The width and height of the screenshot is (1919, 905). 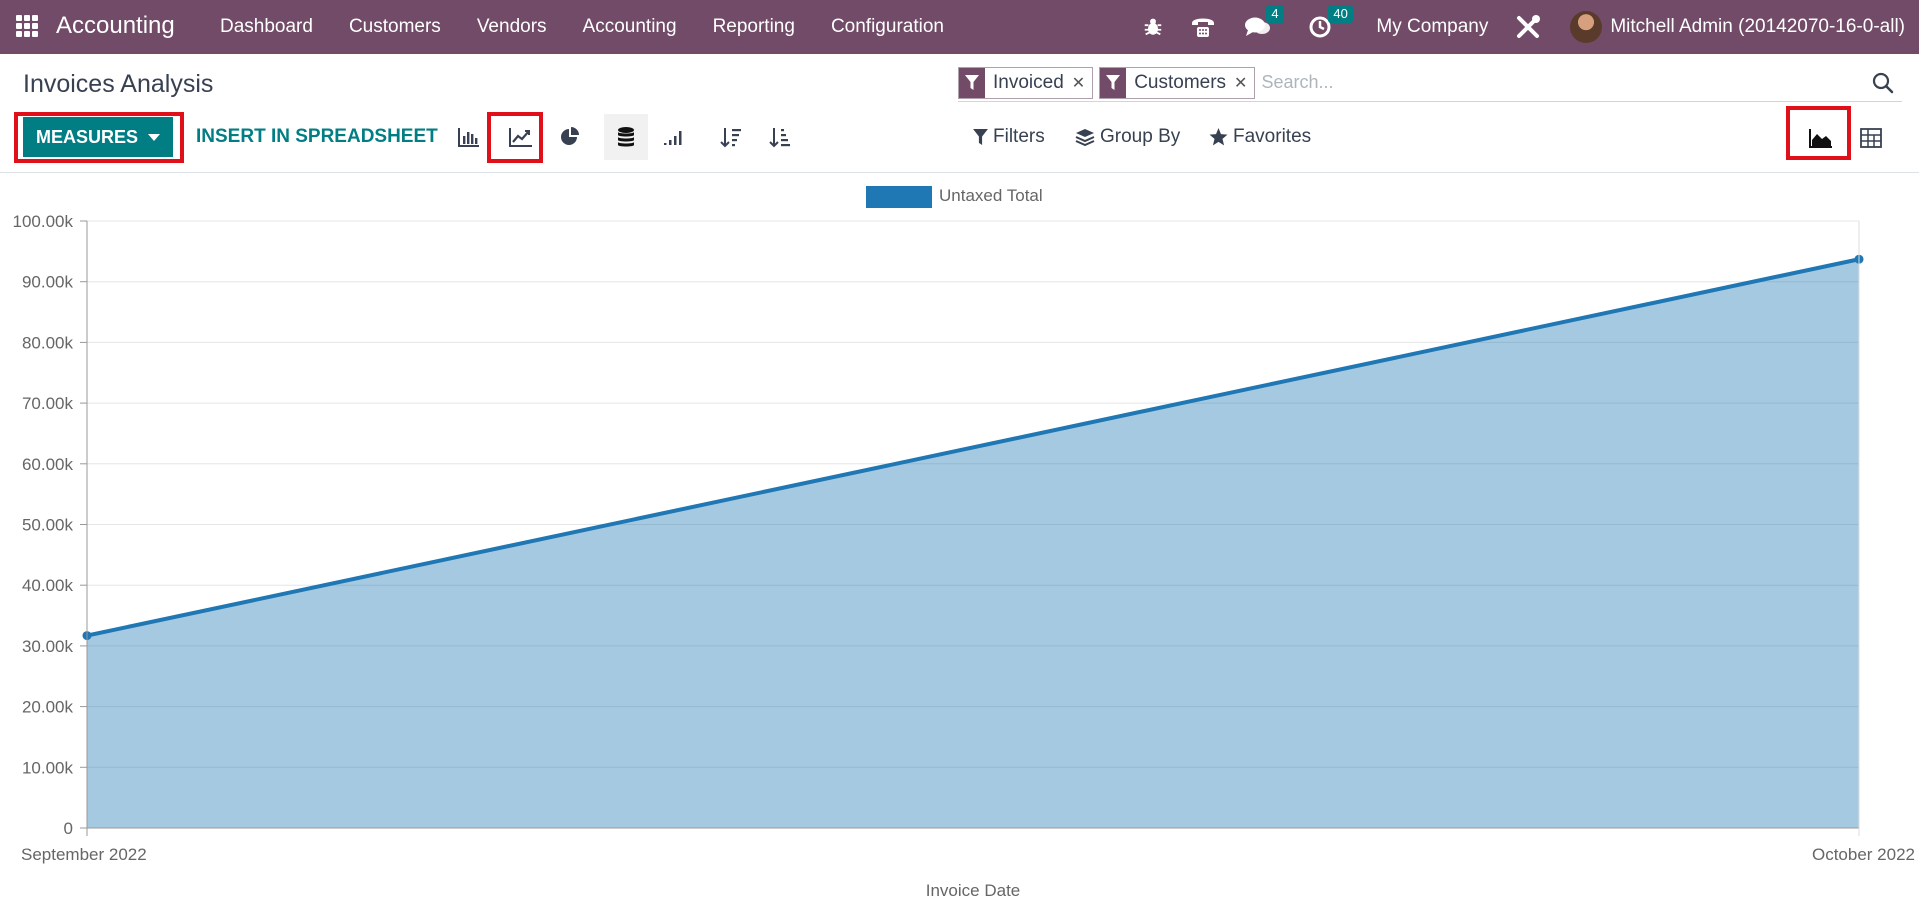 What do you see at coordinates (48, 767) in the screenshot?
I see `y-tick-label: 10.00k` at bounding box center [48, 767].